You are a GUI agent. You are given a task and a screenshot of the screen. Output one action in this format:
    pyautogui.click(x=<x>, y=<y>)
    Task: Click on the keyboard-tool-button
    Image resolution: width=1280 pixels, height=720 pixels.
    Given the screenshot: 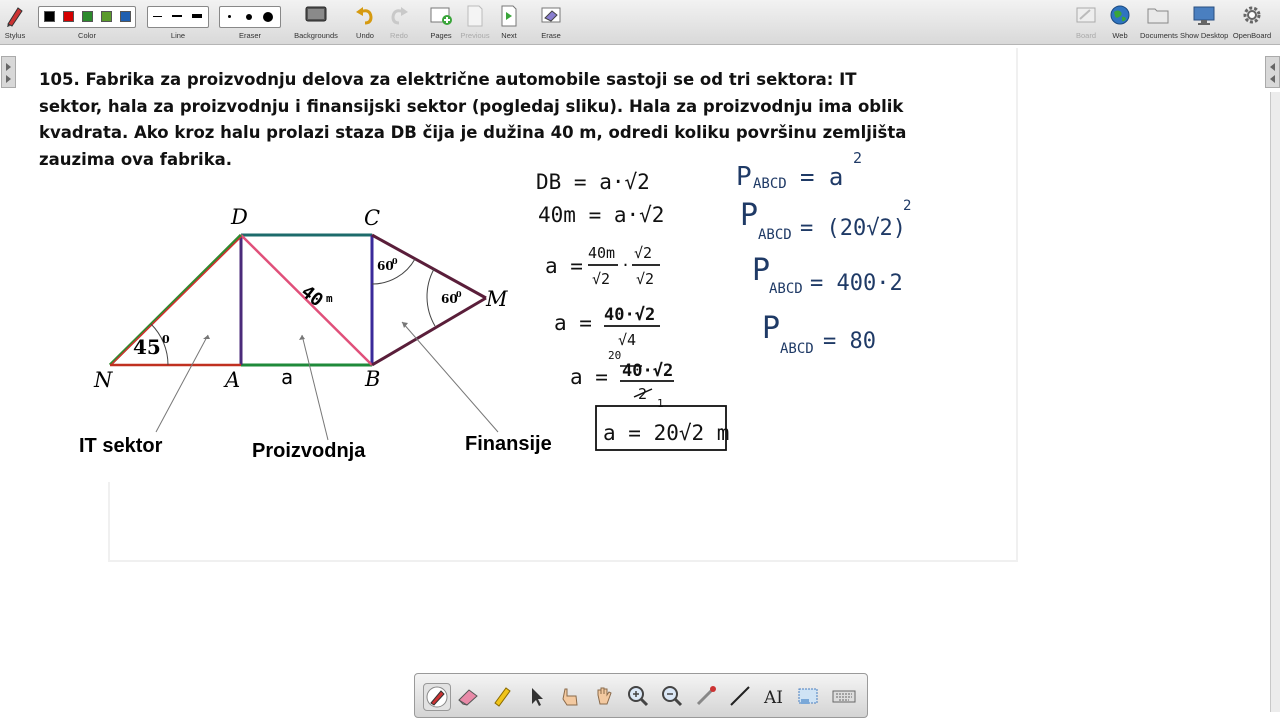 What is the action you would take?
    pyautogui.click(x=844, y=696)
    